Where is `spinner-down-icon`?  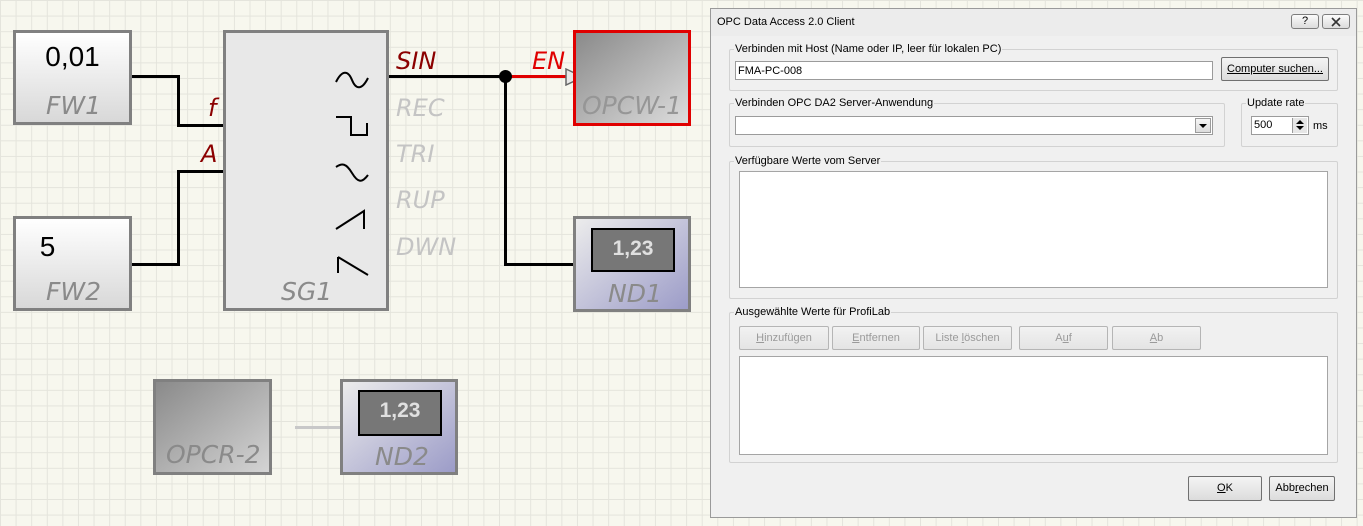 spinner-down-icon is located at coordinates (1300, 128).